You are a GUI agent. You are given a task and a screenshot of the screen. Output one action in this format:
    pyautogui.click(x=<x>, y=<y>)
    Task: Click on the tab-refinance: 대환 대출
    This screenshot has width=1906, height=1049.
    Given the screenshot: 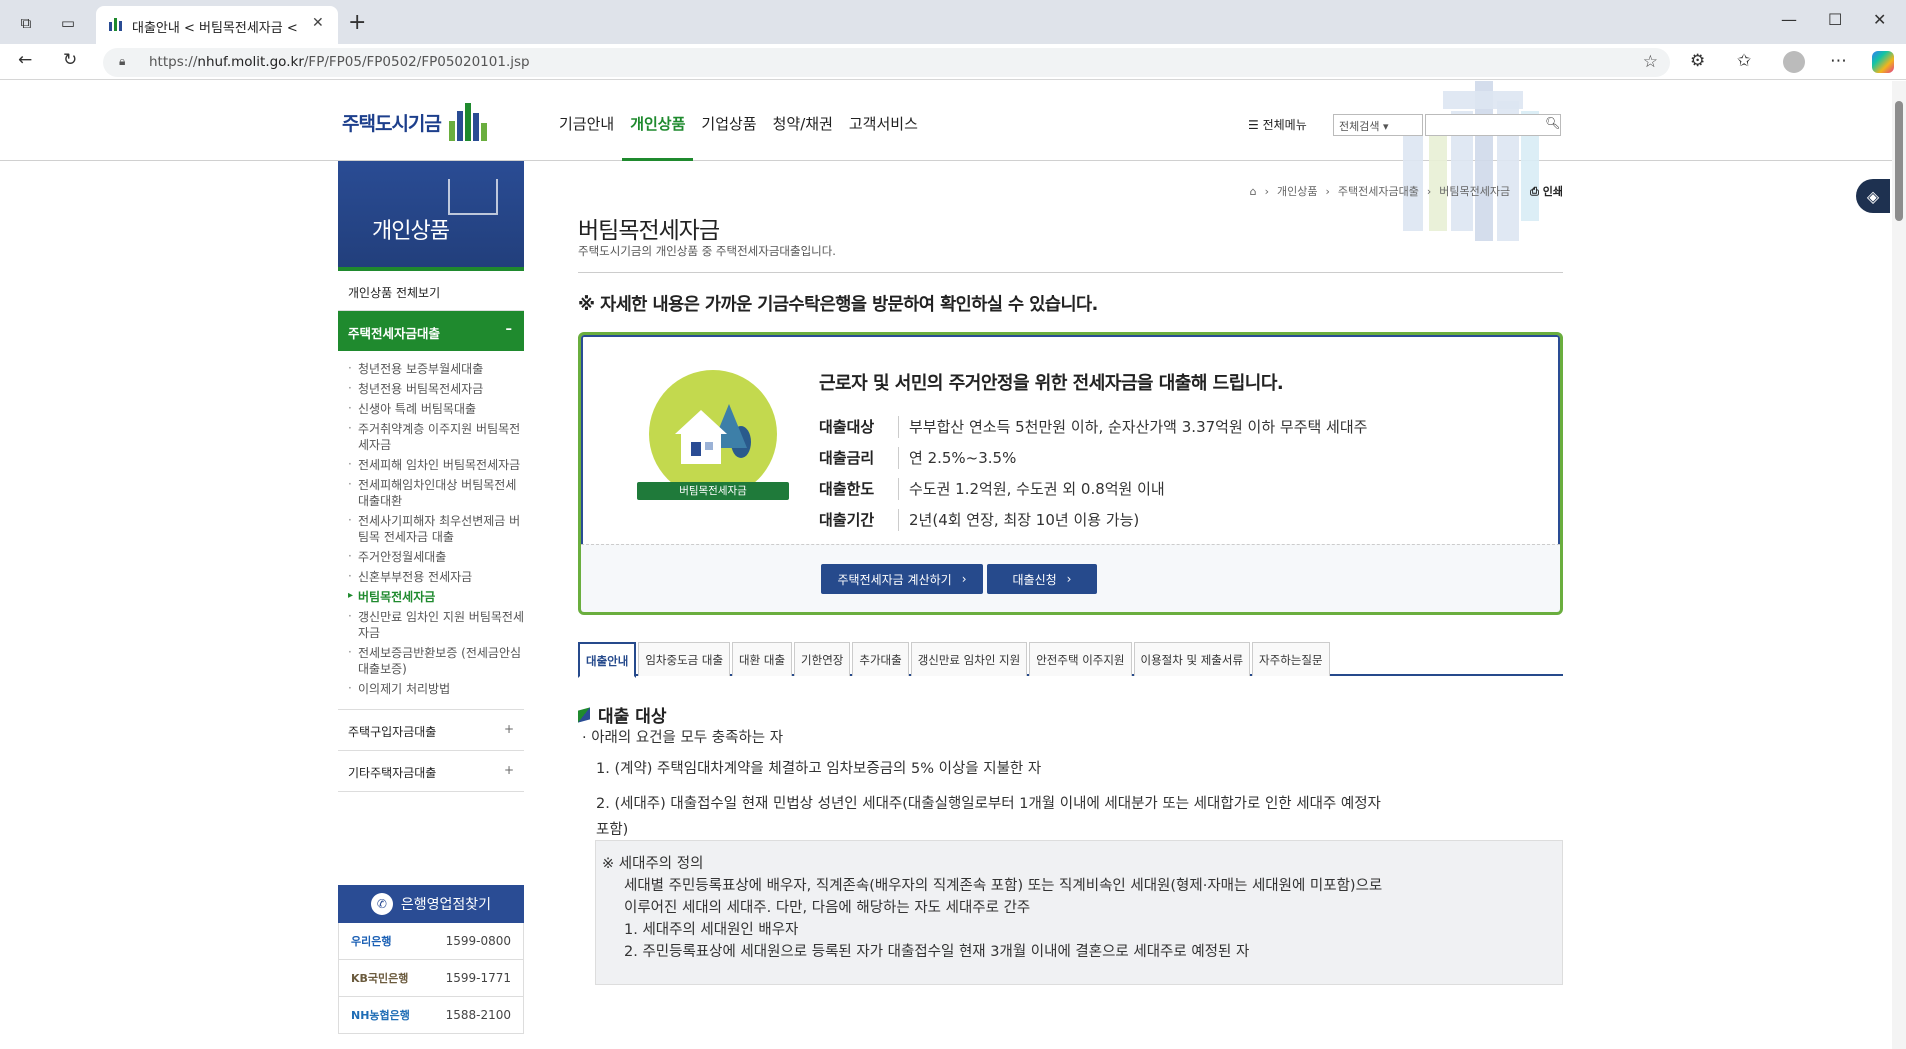 What is the action you would take?
    pyautogui.click(x=762, y=659)
    